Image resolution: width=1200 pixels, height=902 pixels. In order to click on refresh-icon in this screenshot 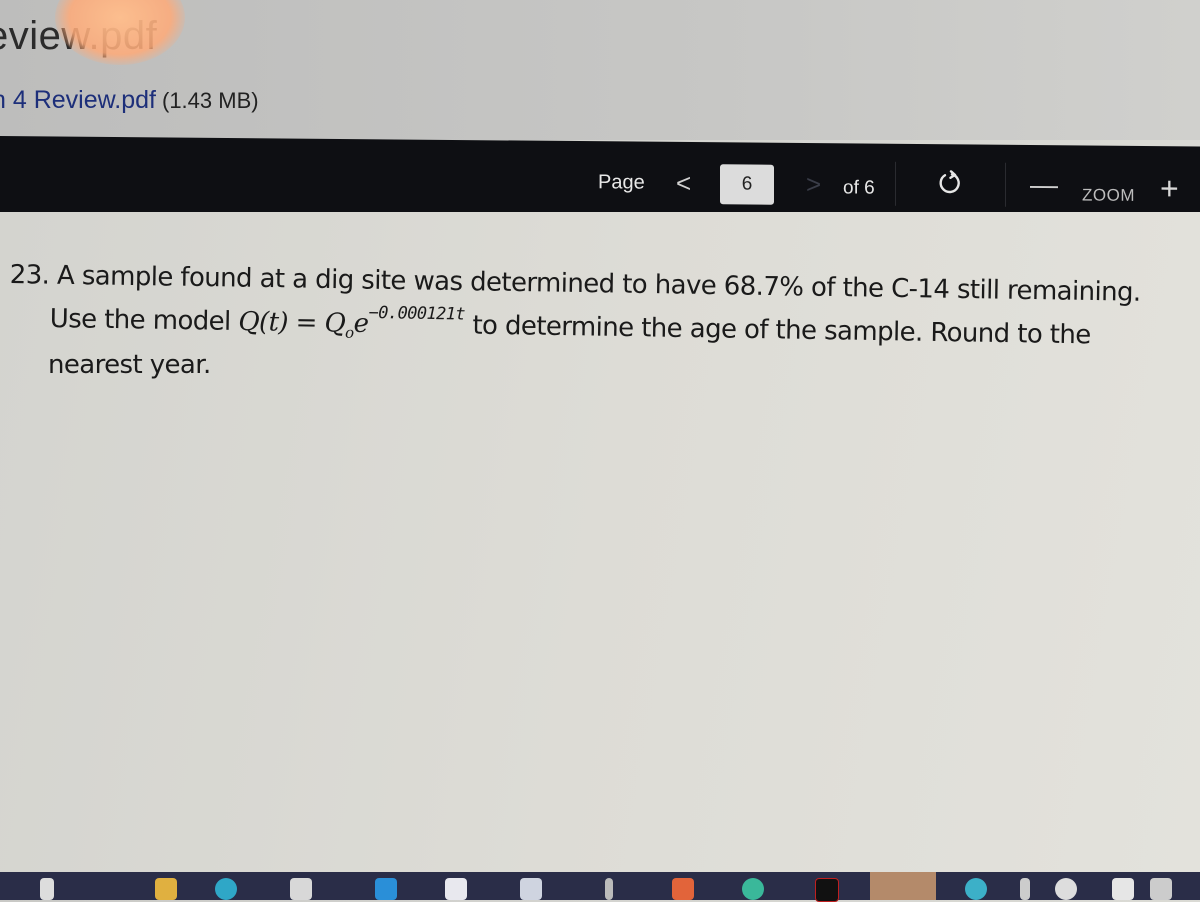, I will do `click(950, 186)`.